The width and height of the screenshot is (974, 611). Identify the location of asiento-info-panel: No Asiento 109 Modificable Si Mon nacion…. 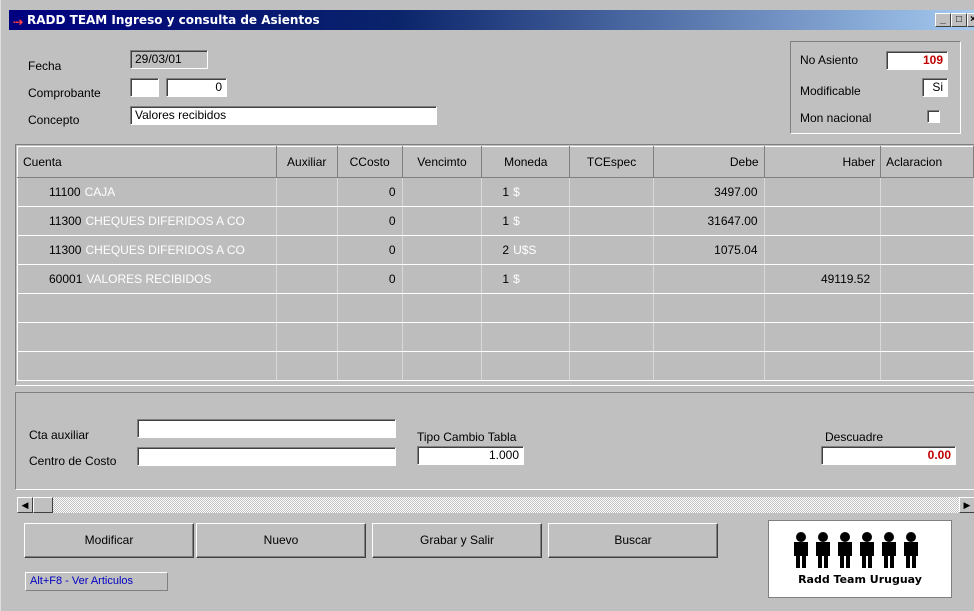
(875, 87).